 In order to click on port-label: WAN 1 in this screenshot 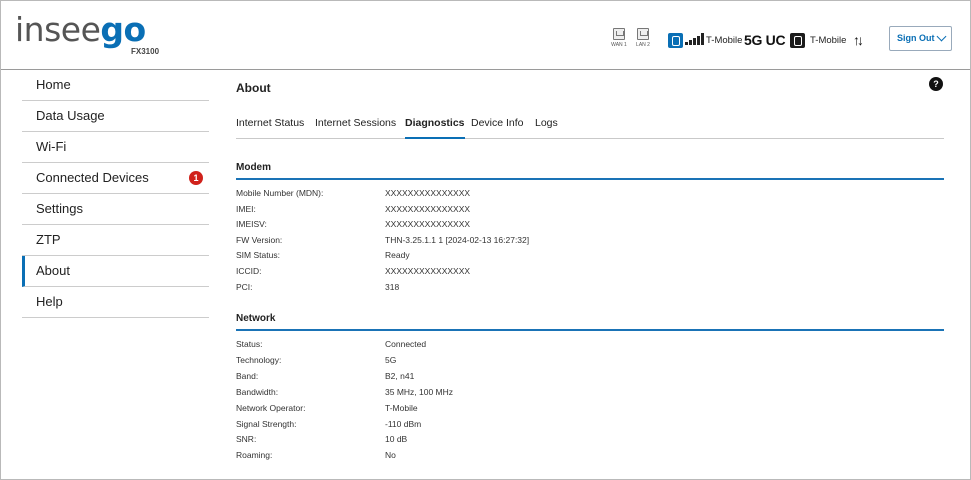, I will do `click(619, 45)`.